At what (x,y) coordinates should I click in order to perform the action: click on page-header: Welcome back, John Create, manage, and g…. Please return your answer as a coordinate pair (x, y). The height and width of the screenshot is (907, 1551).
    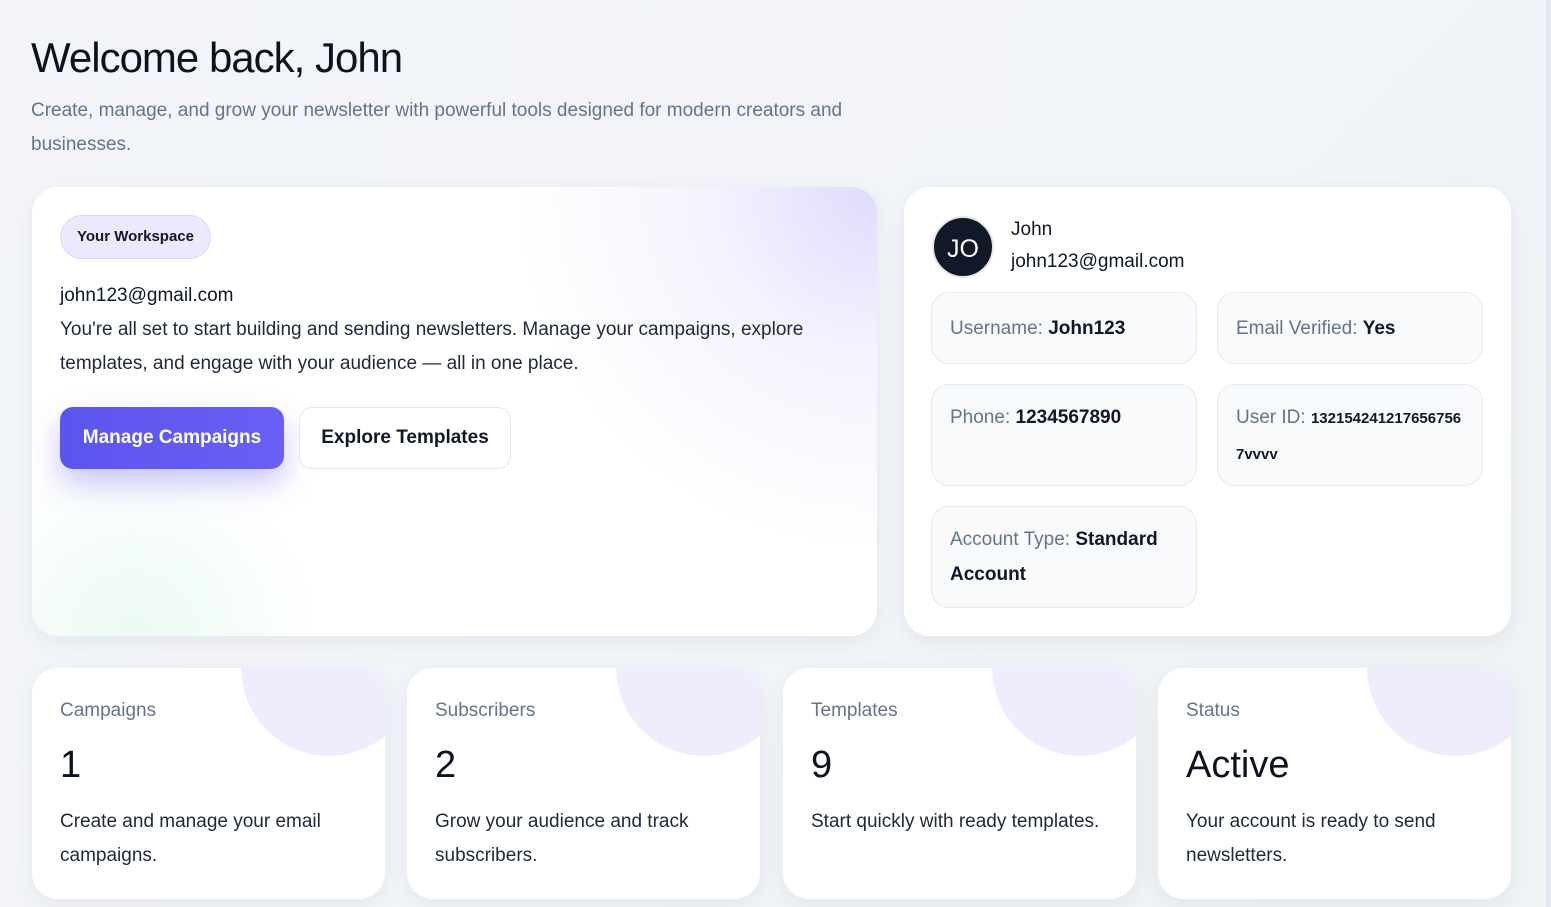
    Looking at the image, I should click on (471, 98).